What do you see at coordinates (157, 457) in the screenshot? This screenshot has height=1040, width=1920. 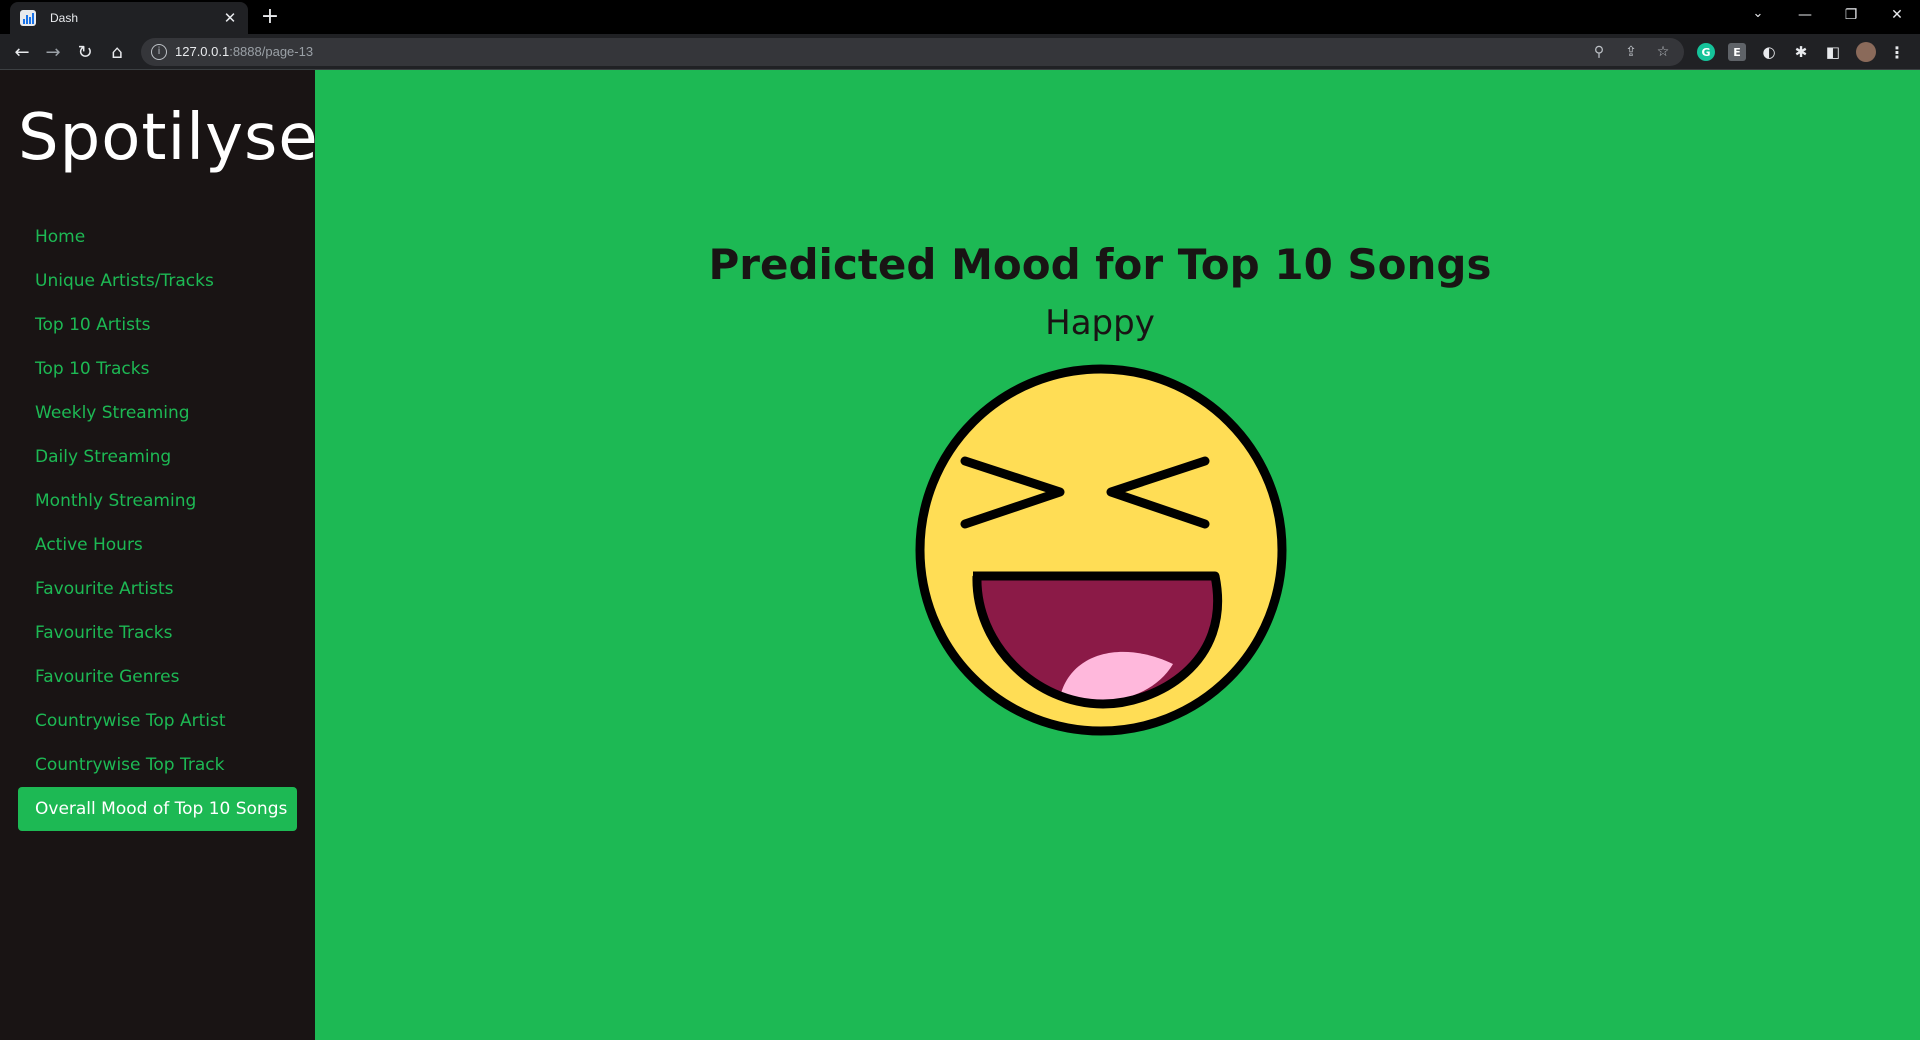 I see `sidebar-item-daily-streaming: Daily Streaming` at bounding box center [157, 457].